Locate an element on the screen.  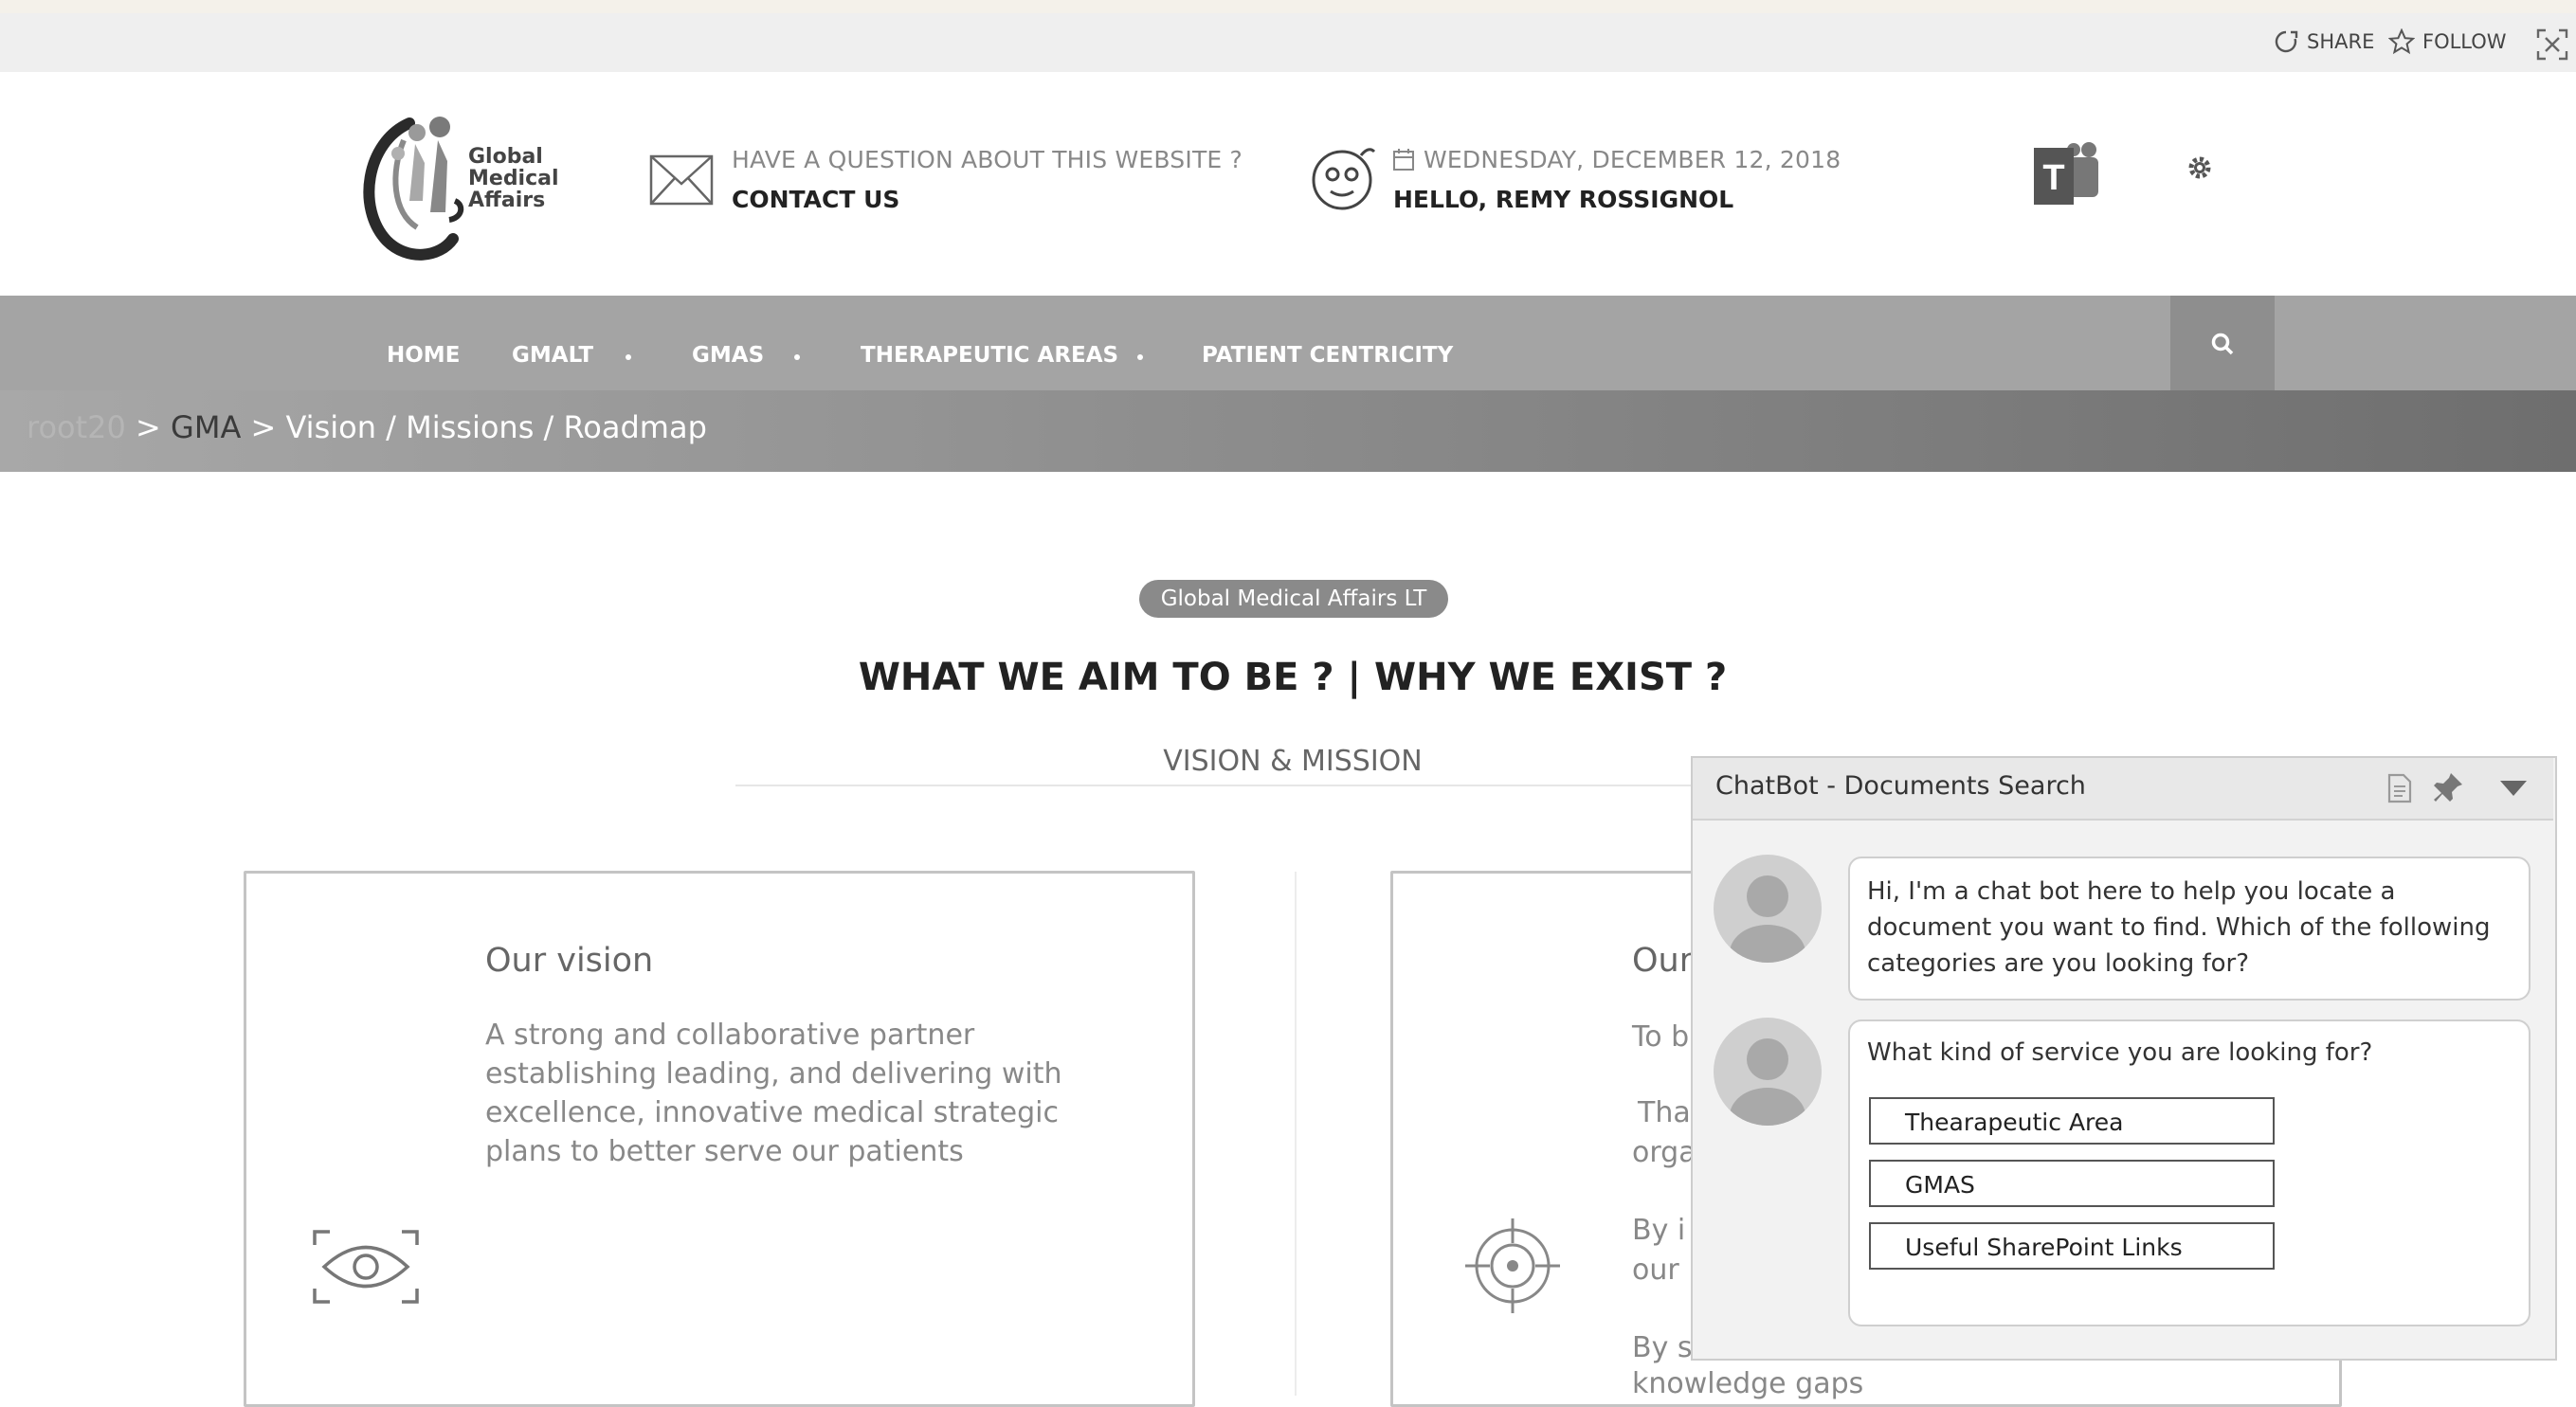
chatbot-title: ChatBot - Documents Search is located at coordinates (1900, 786).